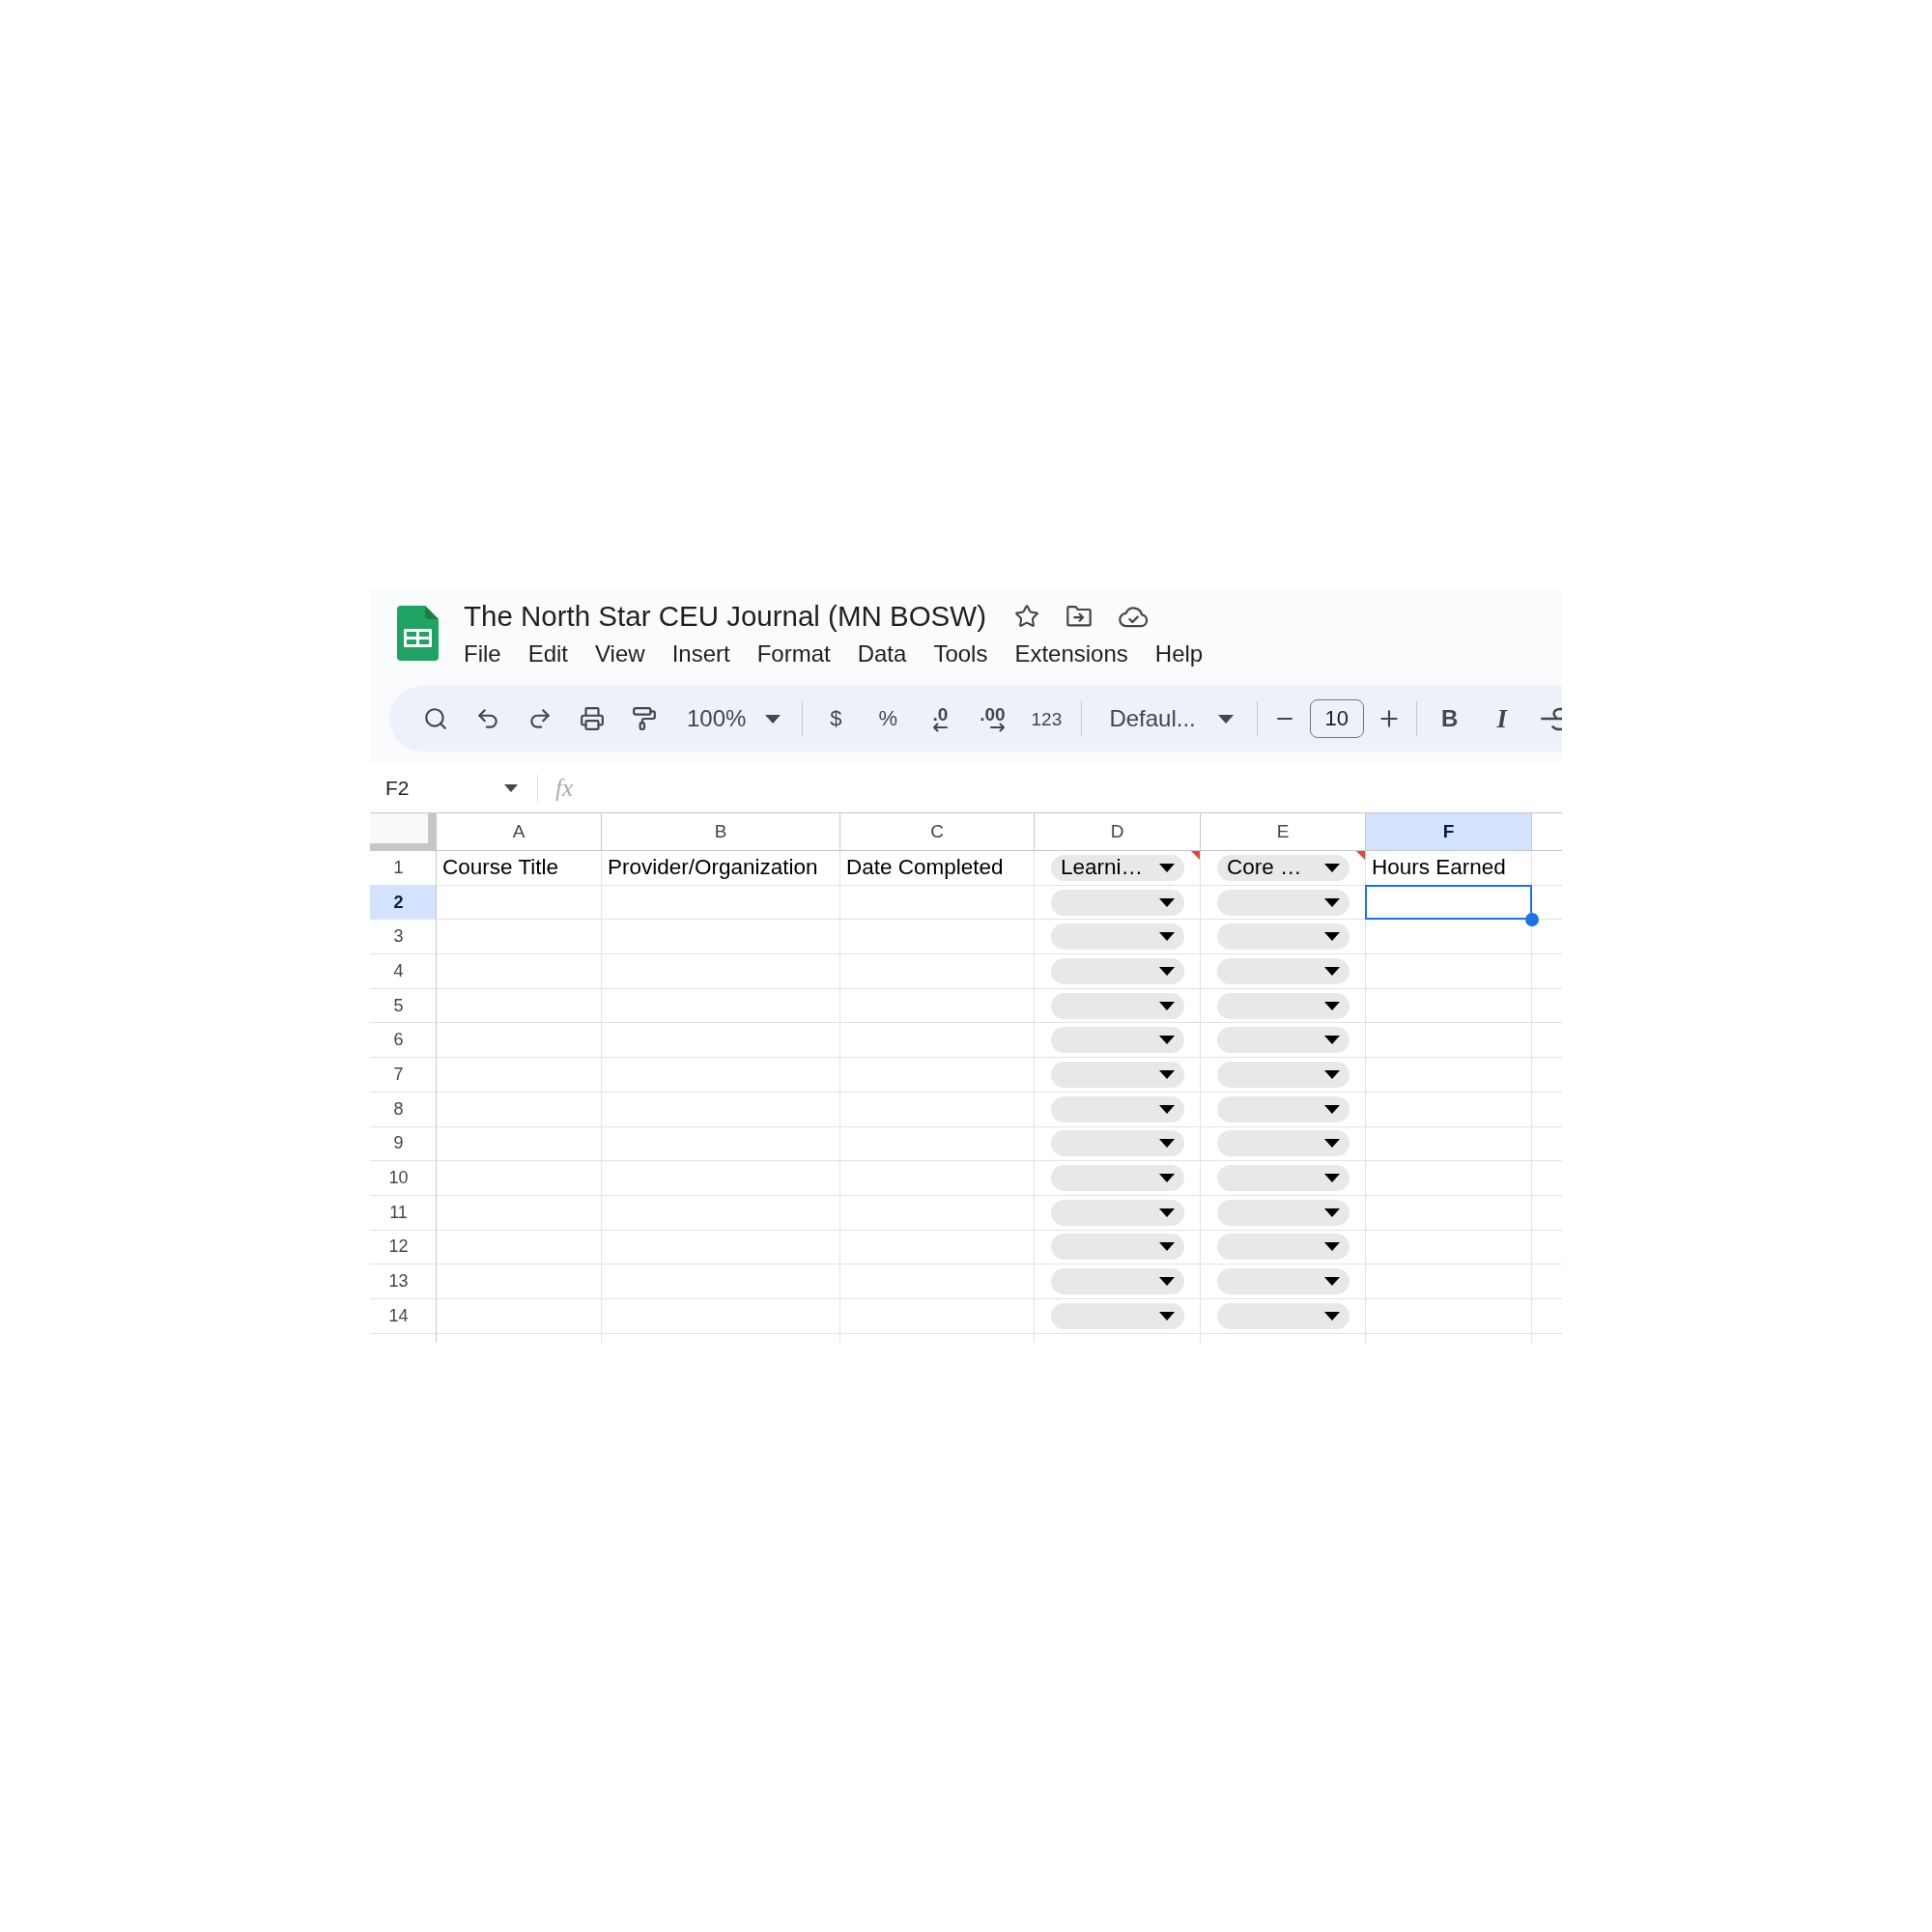 The image size is (1932, 1932). I want to click on undo-icon, so click(487, 718).